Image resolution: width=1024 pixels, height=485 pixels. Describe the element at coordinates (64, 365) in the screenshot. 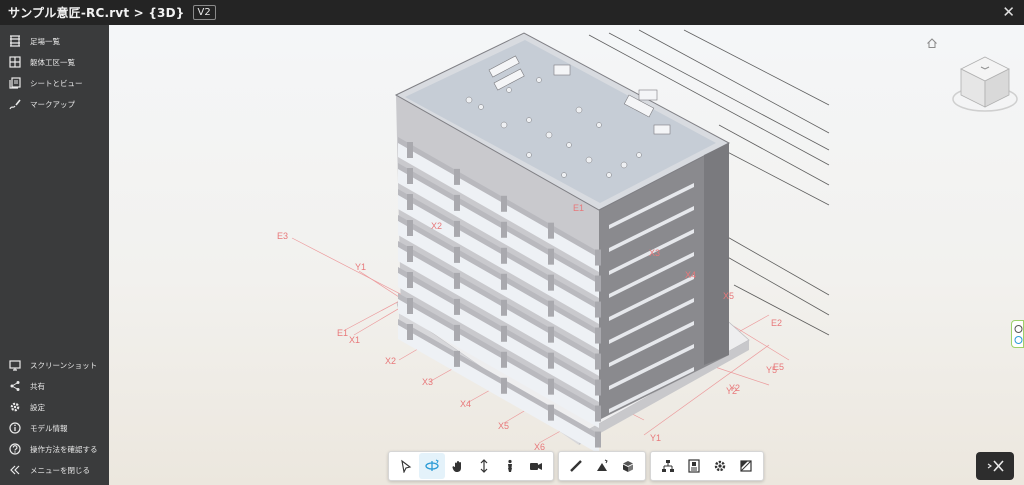

I see `sidebar-item-label: スクリーンショット` at that location.